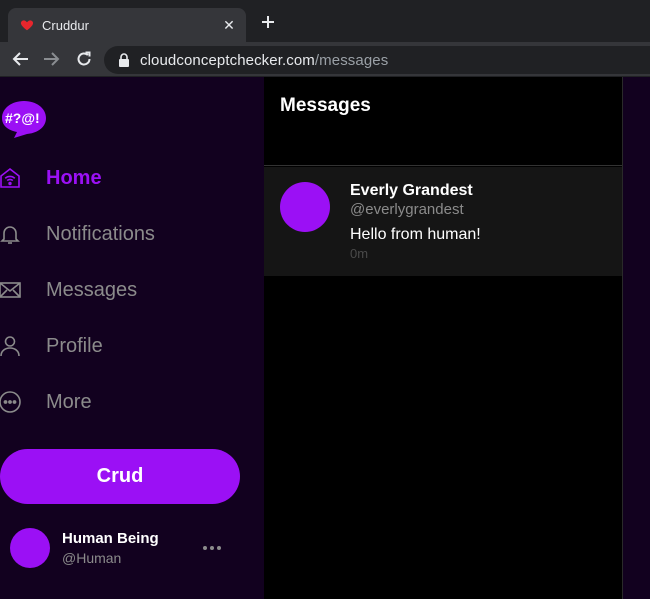  What do you see at coordinates (92, 558) in the screenshot?
I see `user-handle: @Human` at bounding box center [92, 558].